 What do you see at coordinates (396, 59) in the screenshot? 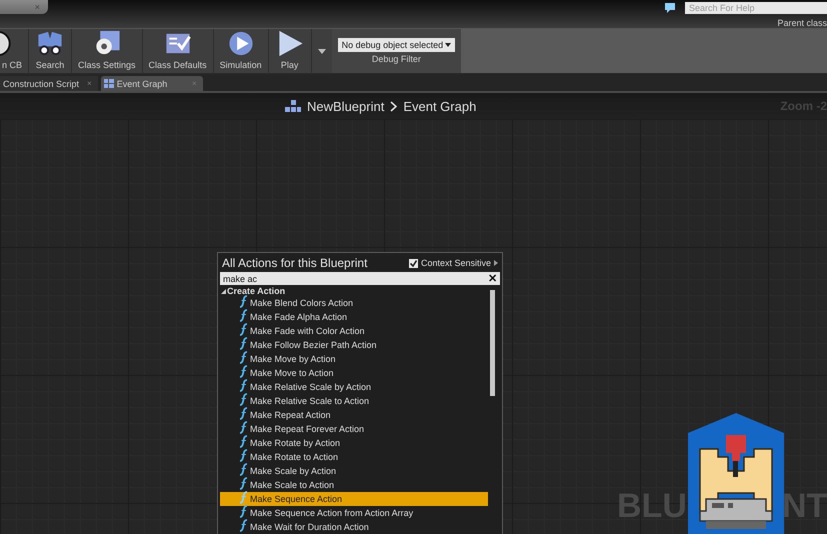
I see `debug-filter-label: Debug Filter` at bounding box center [396, 59].